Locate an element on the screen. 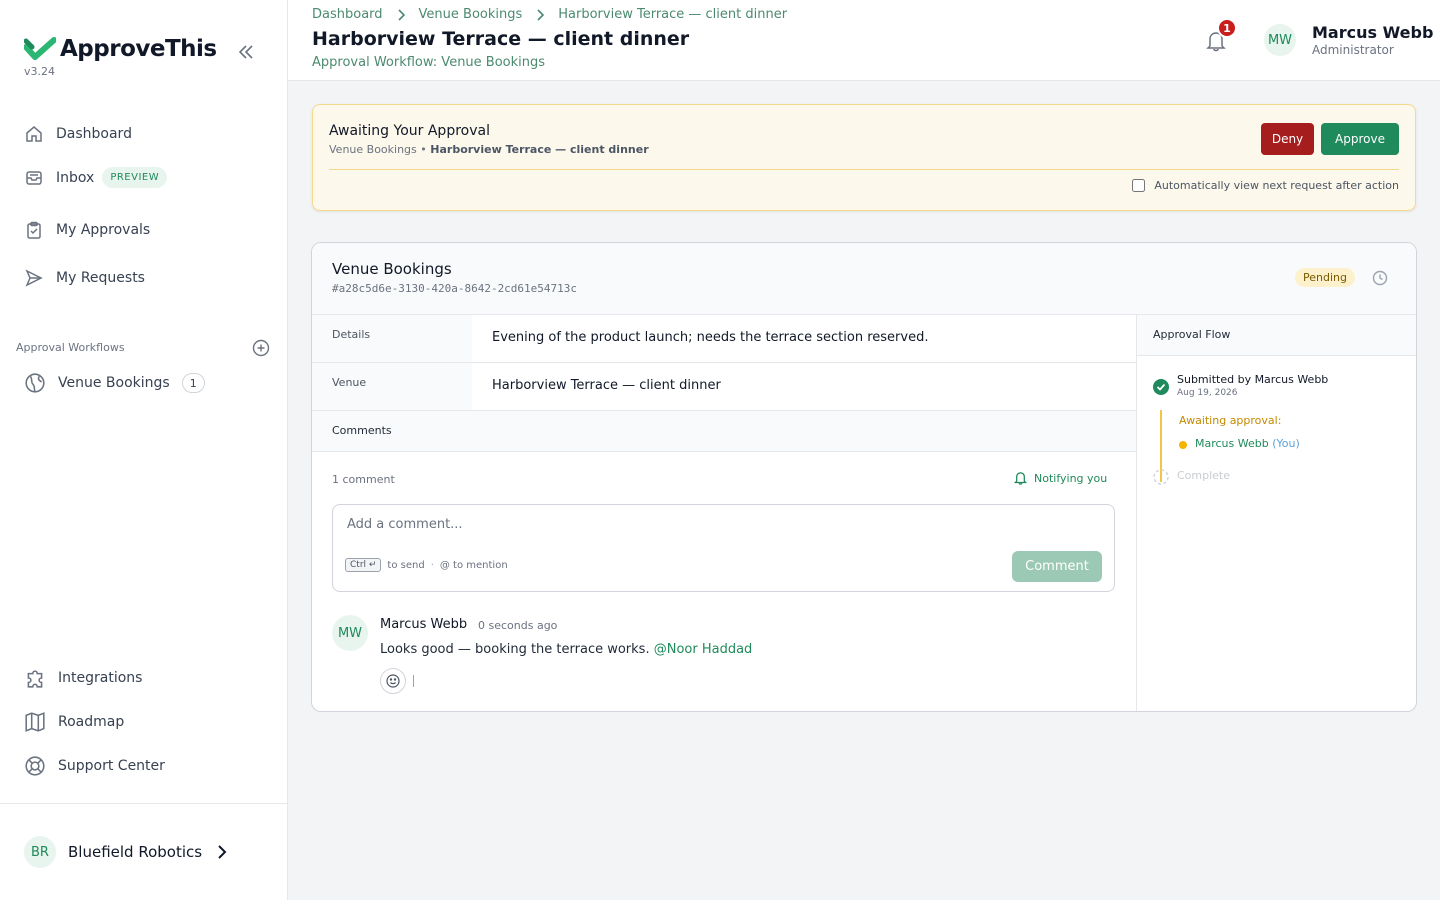 This screenshot has width=1440, height=900. comment-input is located at coordinates (667, 524).